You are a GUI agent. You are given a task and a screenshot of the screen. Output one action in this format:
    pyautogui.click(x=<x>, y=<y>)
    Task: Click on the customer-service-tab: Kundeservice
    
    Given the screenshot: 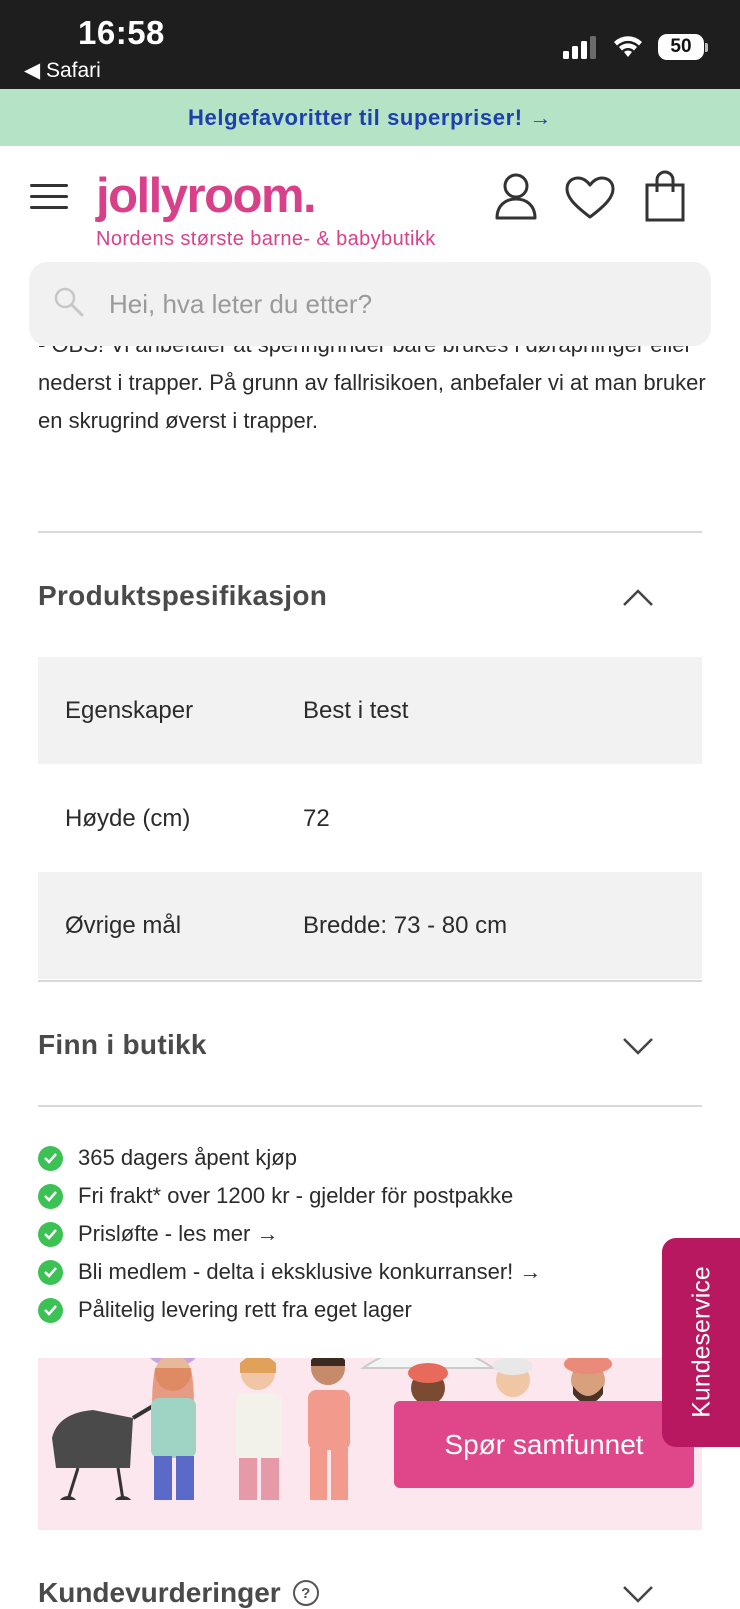 What is the action you would take?
    pyautogui.click(x=701, y=1342)
    